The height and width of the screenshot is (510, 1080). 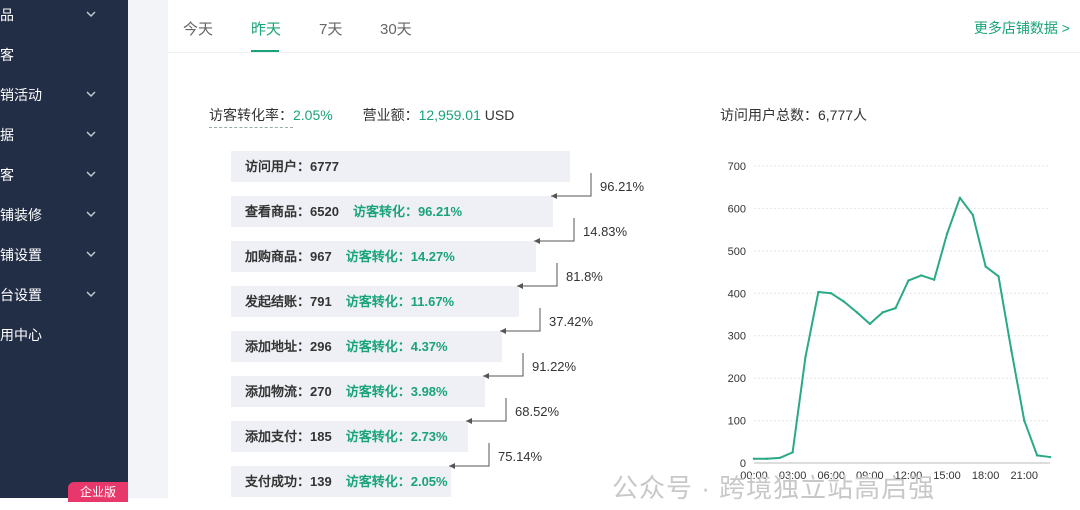 What do you see at coordinates (986, 476) in the screenshot?
I see `x-tick-label: 18:00` at bounding box center [986, 476].